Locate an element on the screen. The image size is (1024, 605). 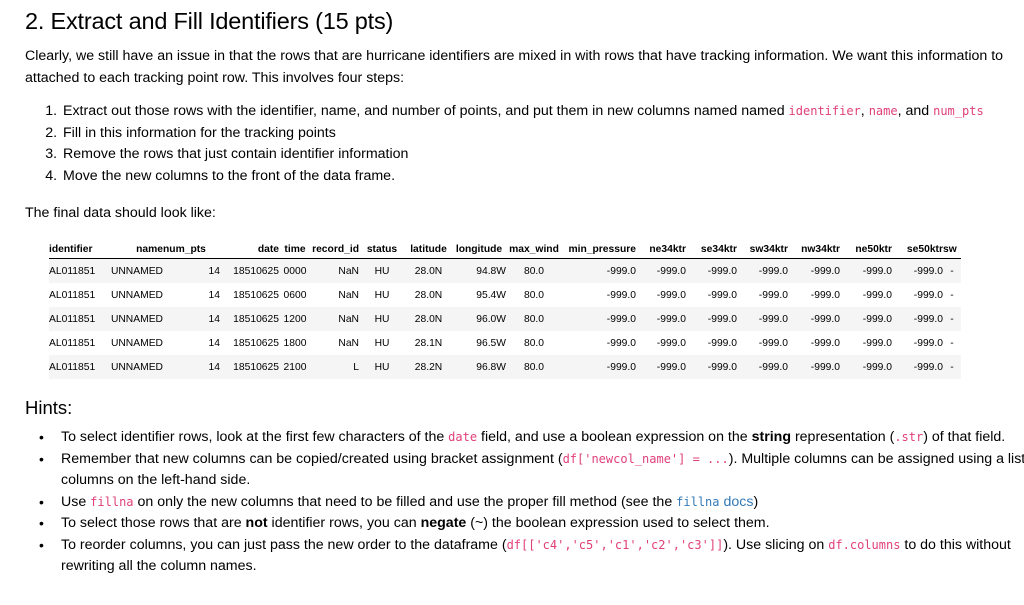
inline-code: date is located at coordinates (463, 437).